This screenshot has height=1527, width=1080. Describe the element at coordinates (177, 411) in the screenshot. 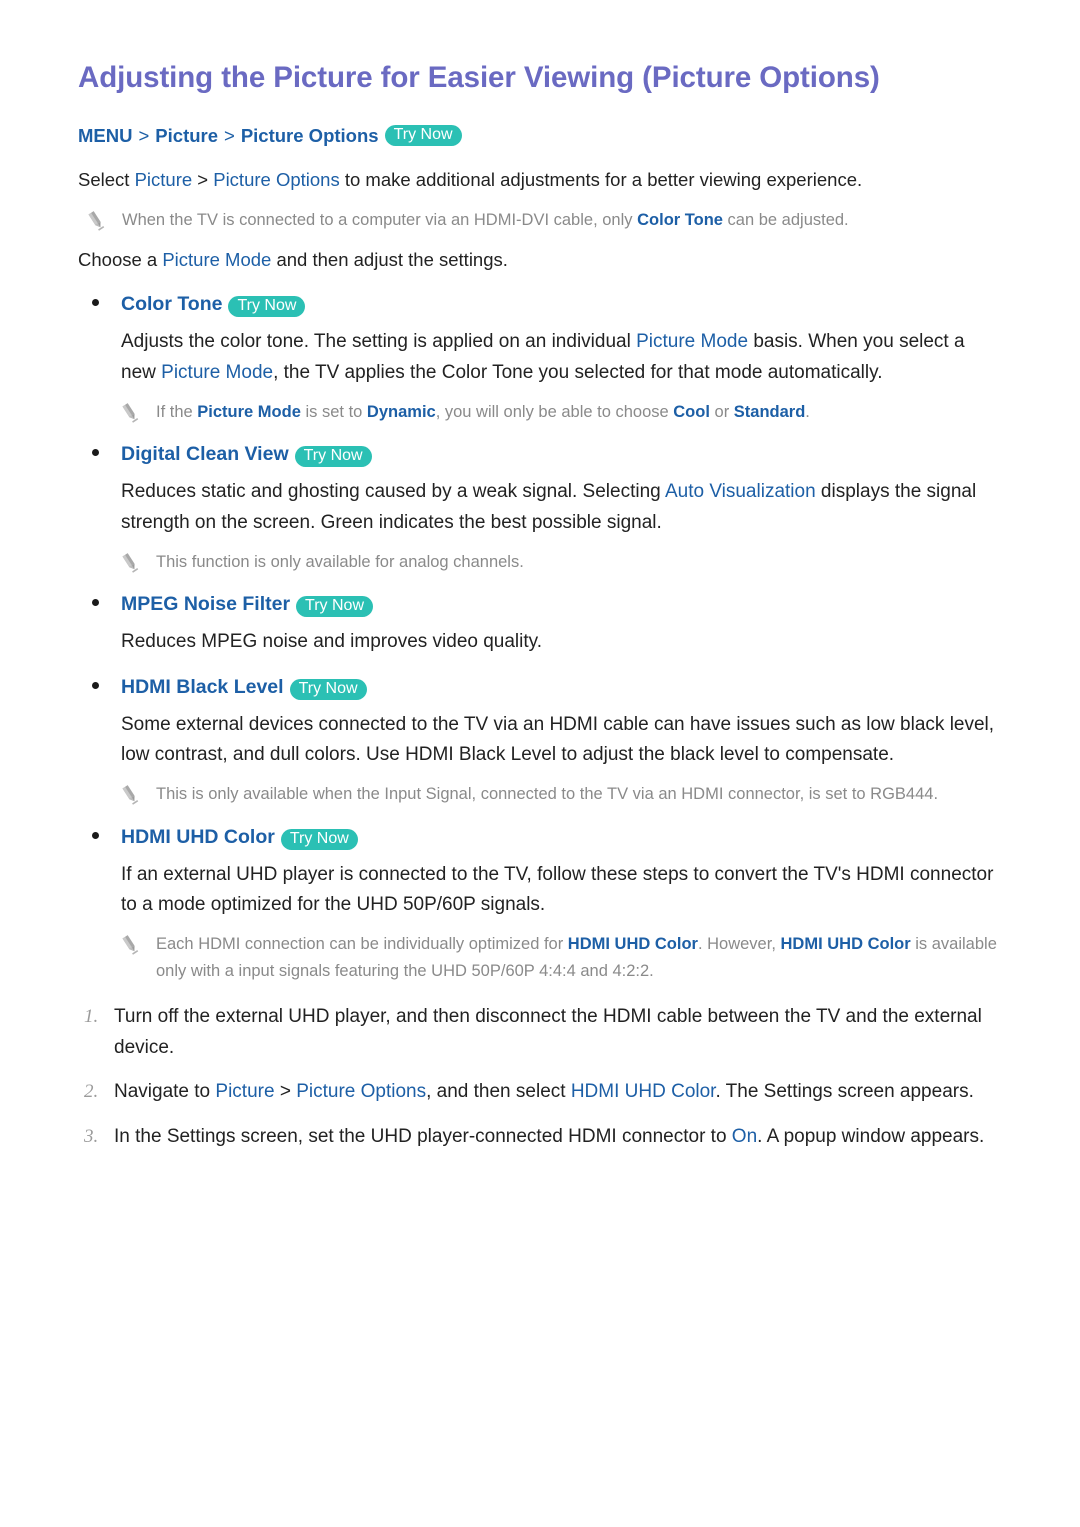

I see `note-text-a: If the` at that location.